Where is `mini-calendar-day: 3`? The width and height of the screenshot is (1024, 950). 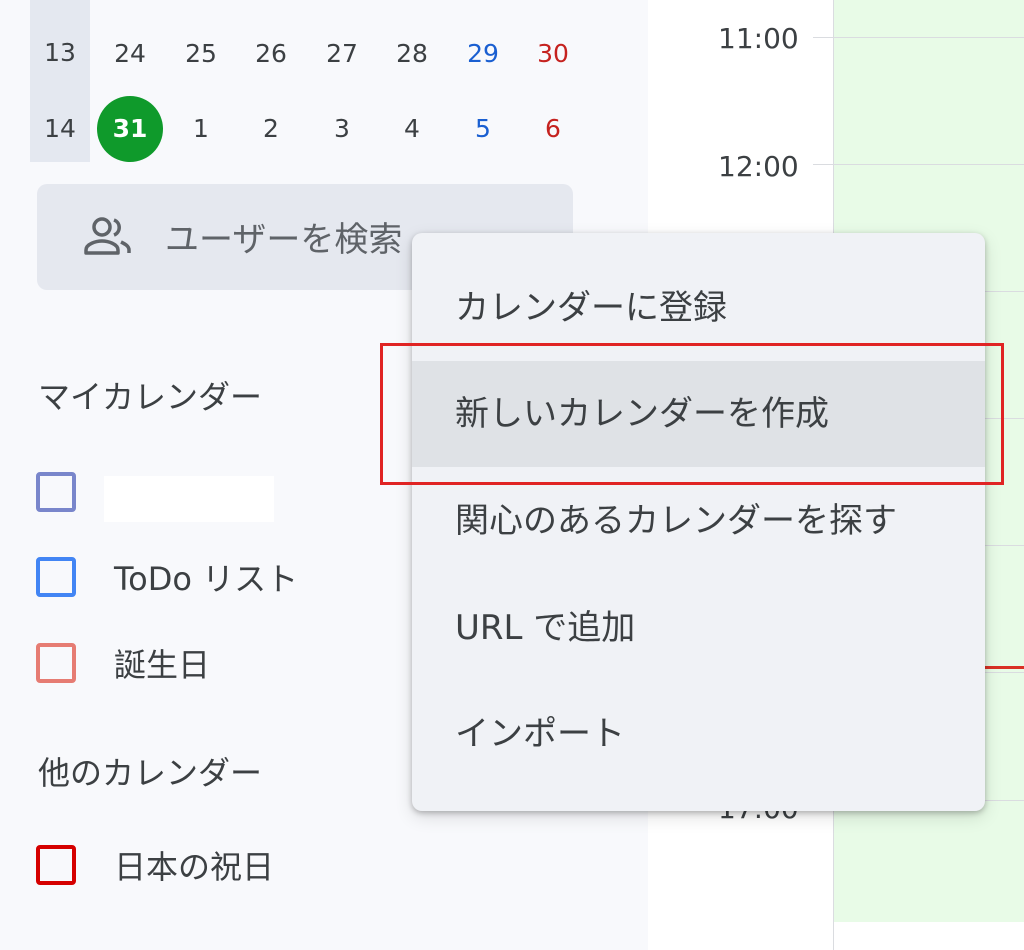
mini-calendar-day: 3 is located at coordinates (342, 129).